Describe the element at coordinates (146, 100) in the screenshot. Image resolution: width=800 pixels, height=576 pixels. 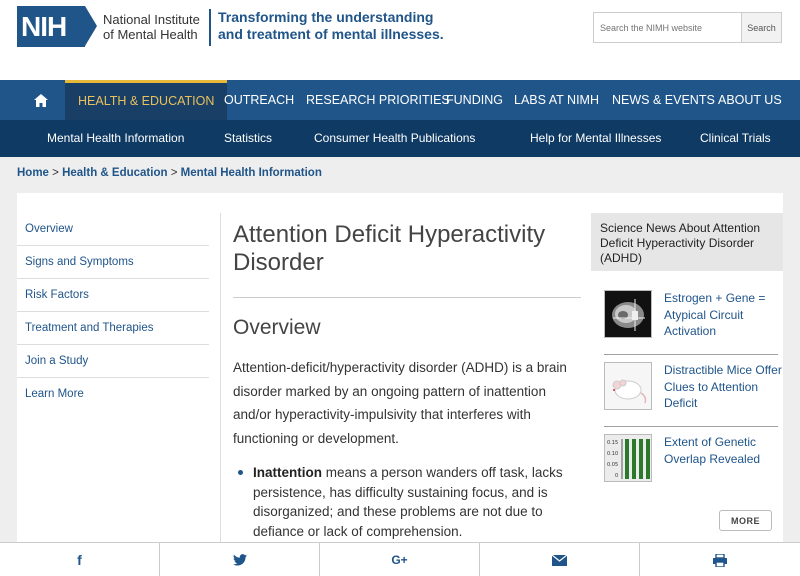
I see `nav-health-education: HEALTH & EDUCATION` at that location.